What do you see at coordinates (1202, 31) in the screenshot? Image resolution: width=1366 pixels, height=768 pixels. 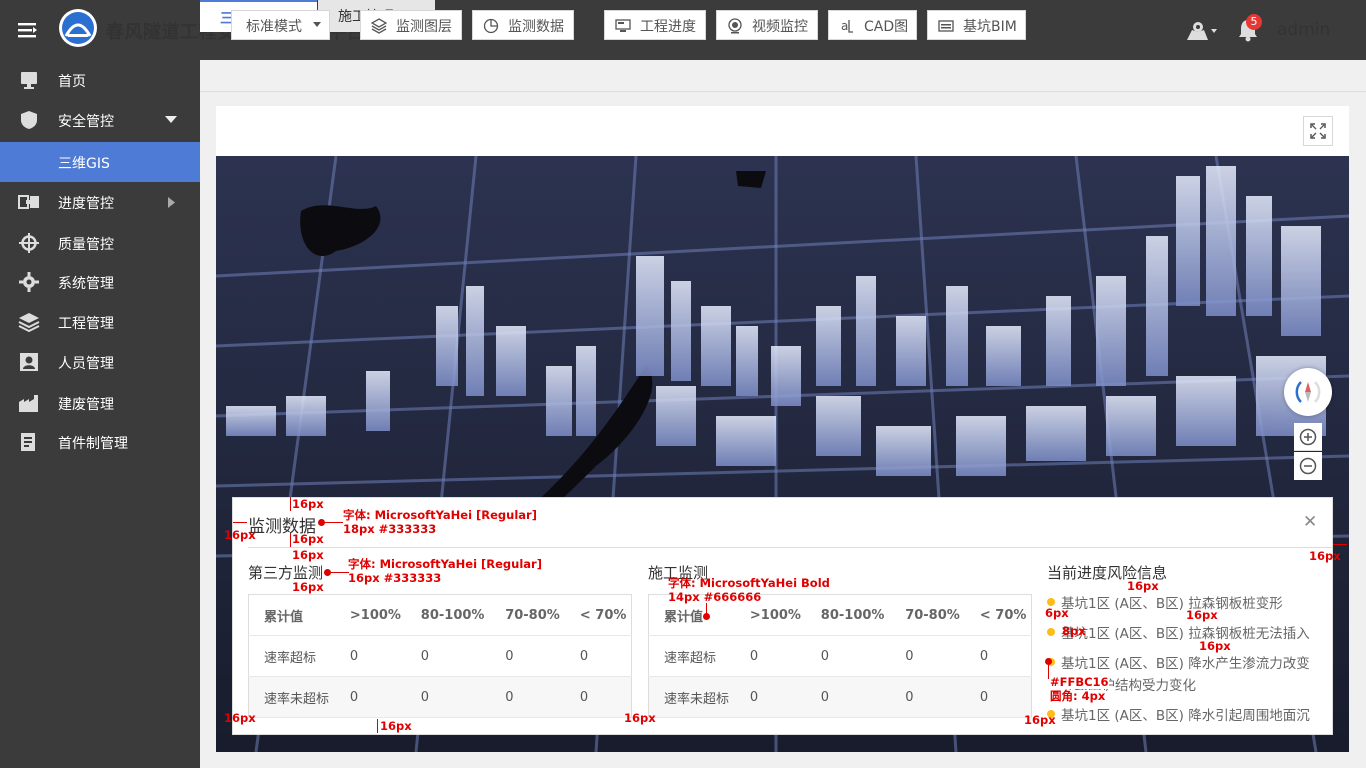 I see `map-location-icon` at bounding box center [1202, 31].